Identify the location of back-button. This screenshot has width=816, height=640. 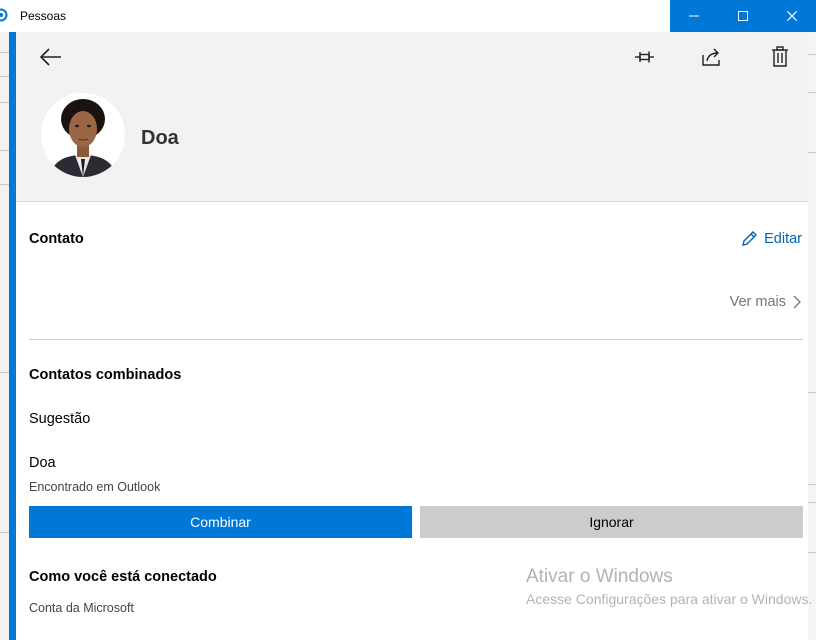
(51, 57).